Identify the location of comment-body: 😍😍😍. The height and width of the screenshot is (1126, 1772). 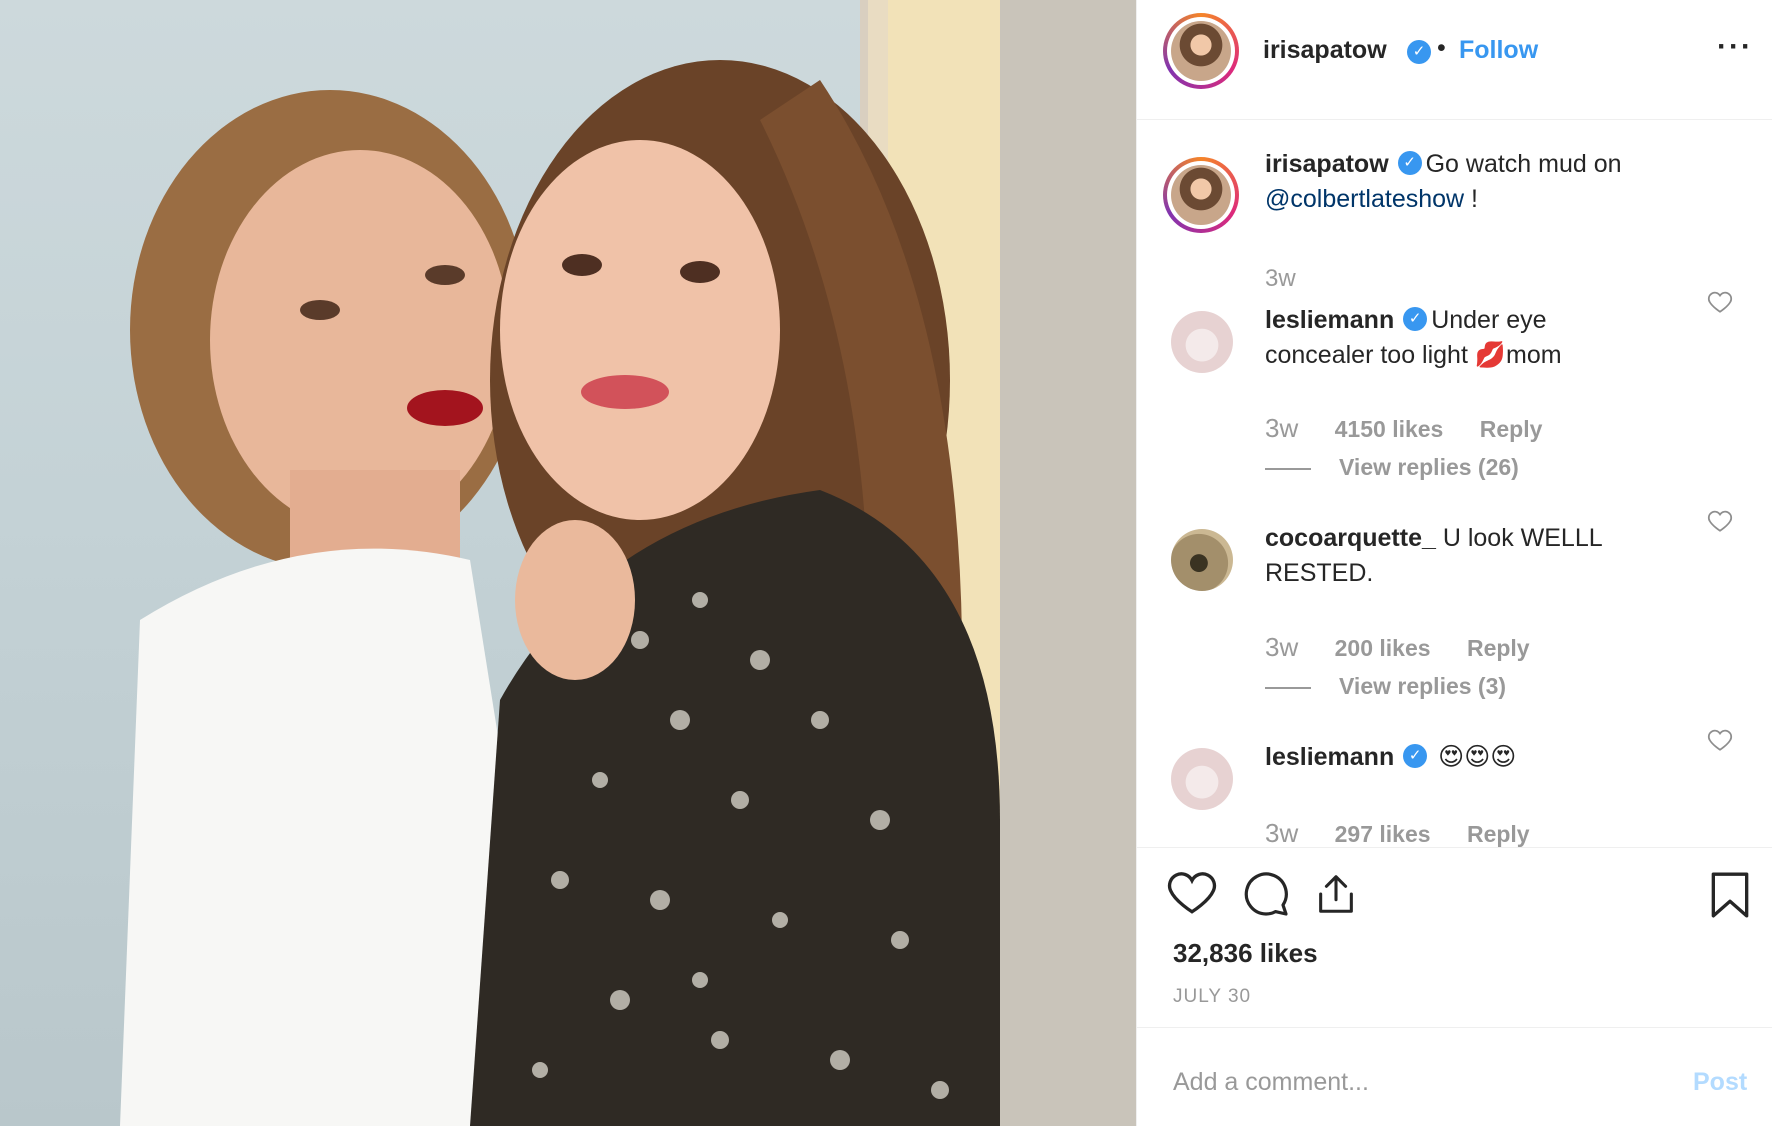
(1477, 757).